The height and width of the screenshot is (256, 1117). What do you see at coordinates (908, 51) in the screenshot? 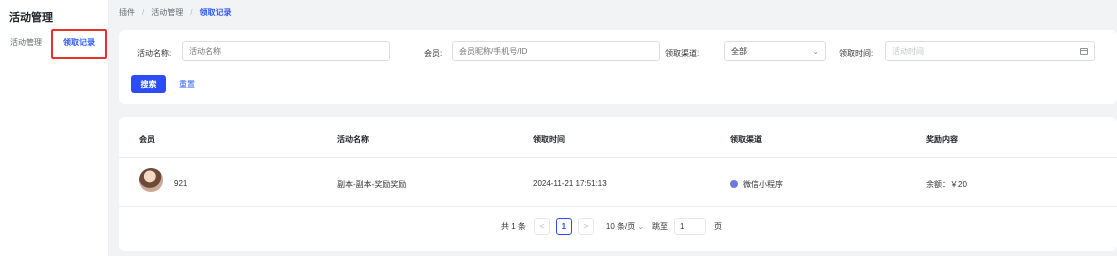
I see `time-picker-placeholder: 活动时间` at bounding box center [908, 51].